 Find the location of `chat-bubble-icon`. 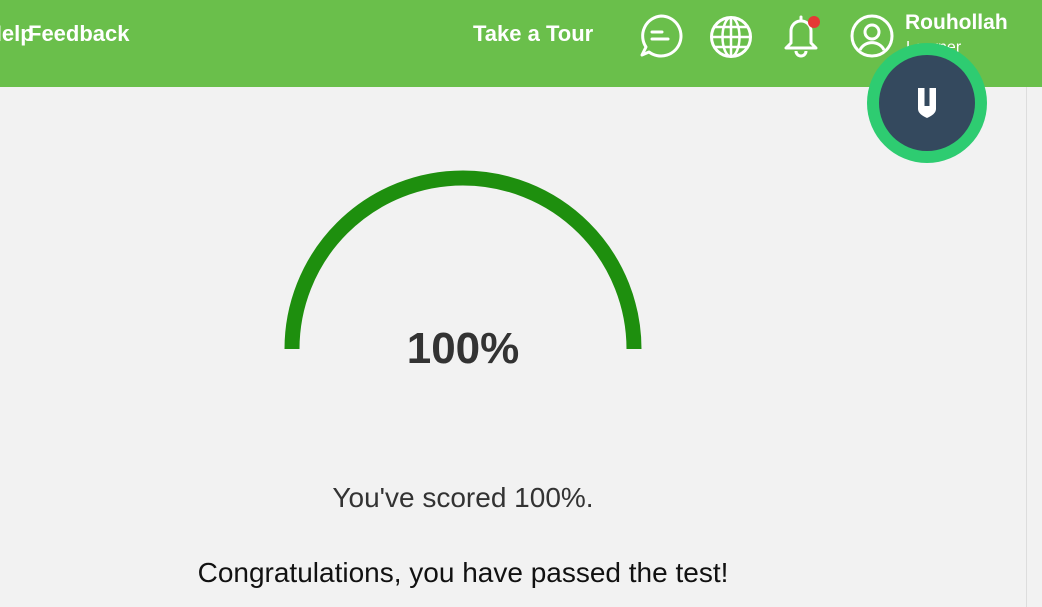

chat-bubble-icon is located at coordinates (661, 36).